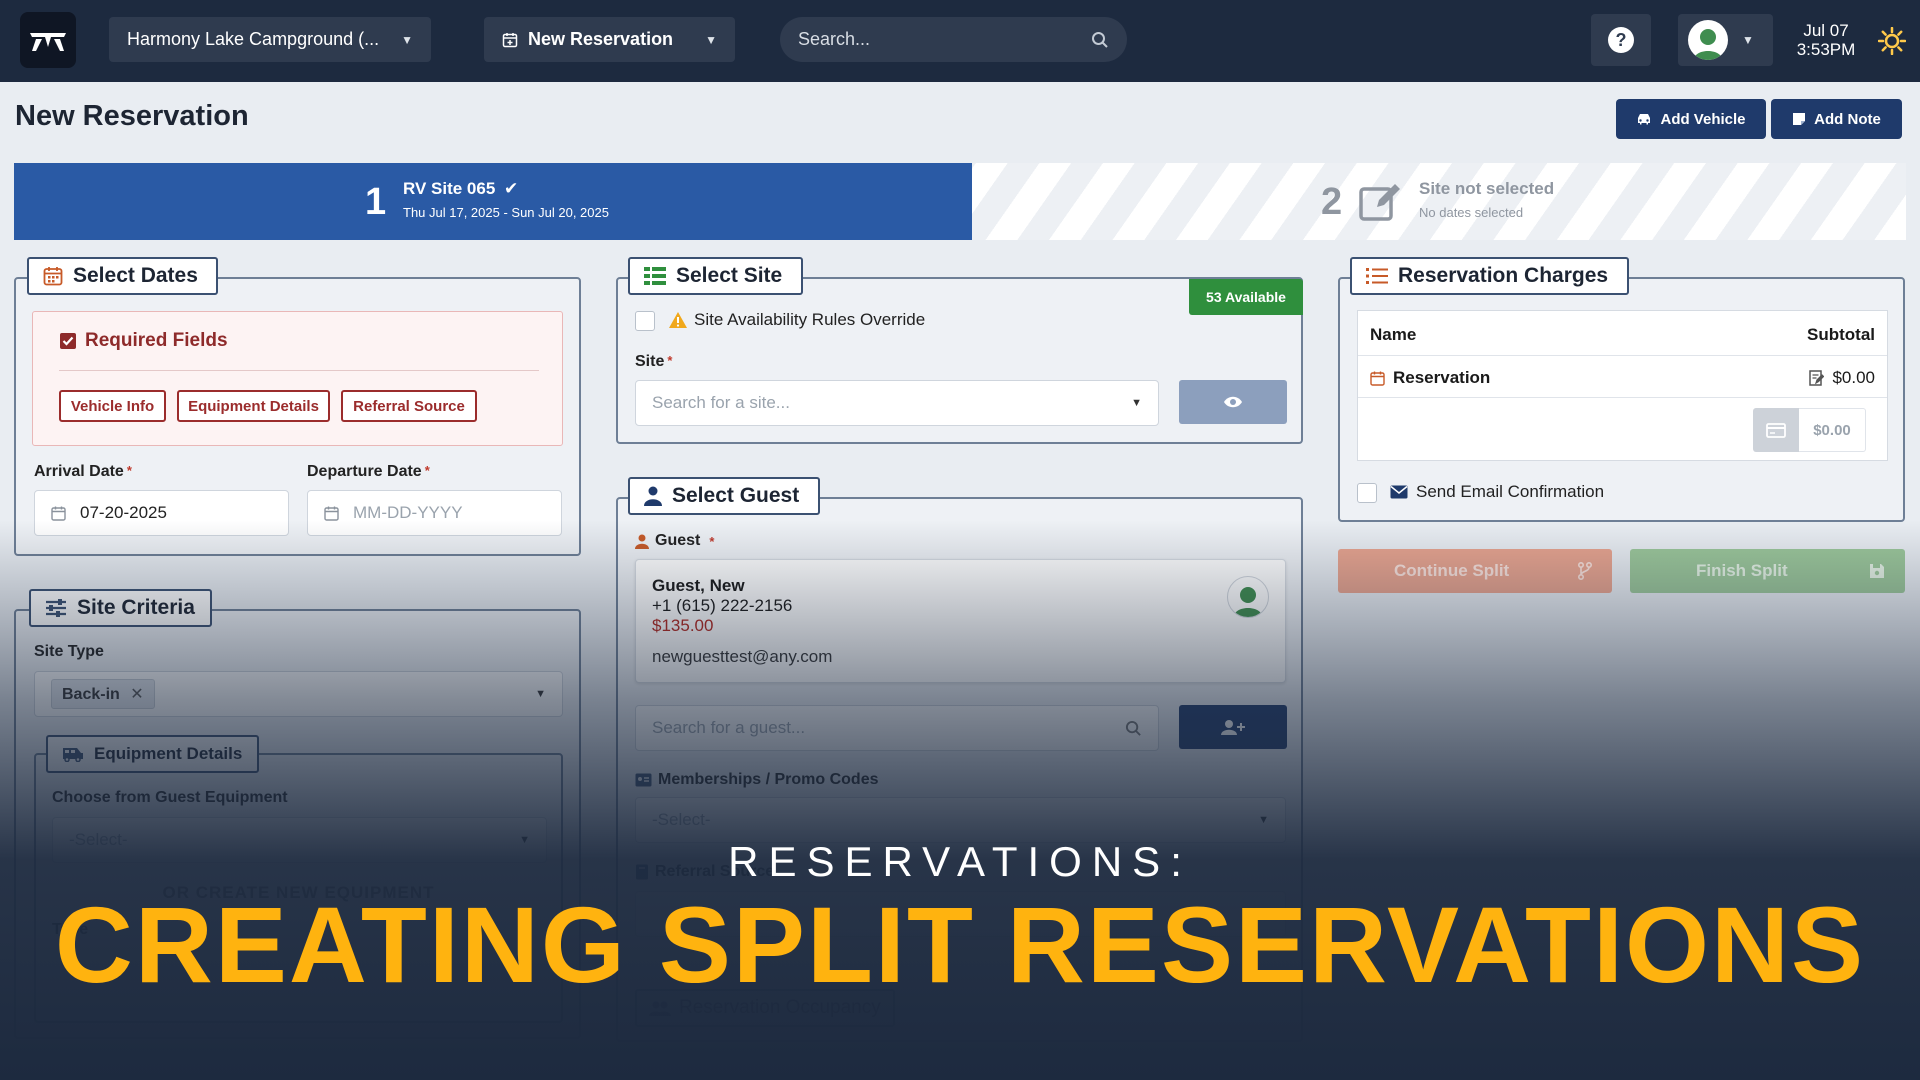 The width and height of the screenshot is (1920, 1080). Describe the element at coordinates (253, 406) in the screenshot. I see `required-equipment-details-button: Equipment Details` at that location.